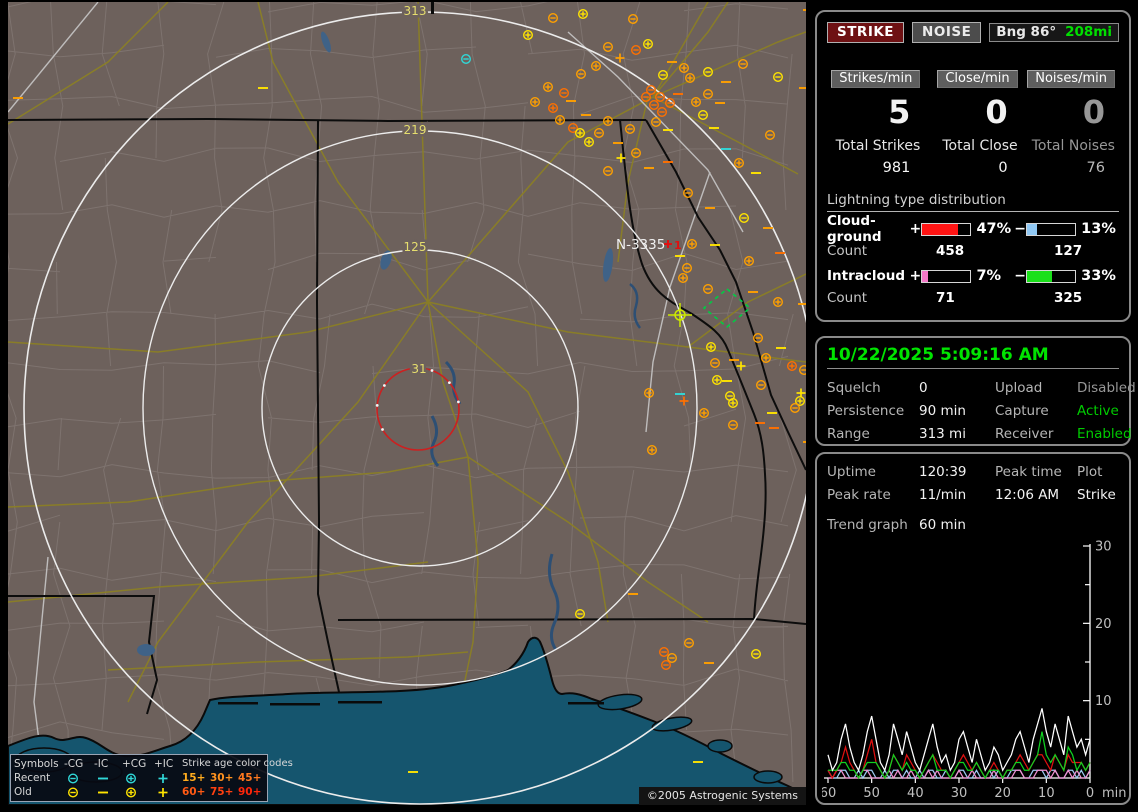  Describe the element at coordinates (1104, 434) in the screenshot. I see `receiver-status: Enabled` at that location.